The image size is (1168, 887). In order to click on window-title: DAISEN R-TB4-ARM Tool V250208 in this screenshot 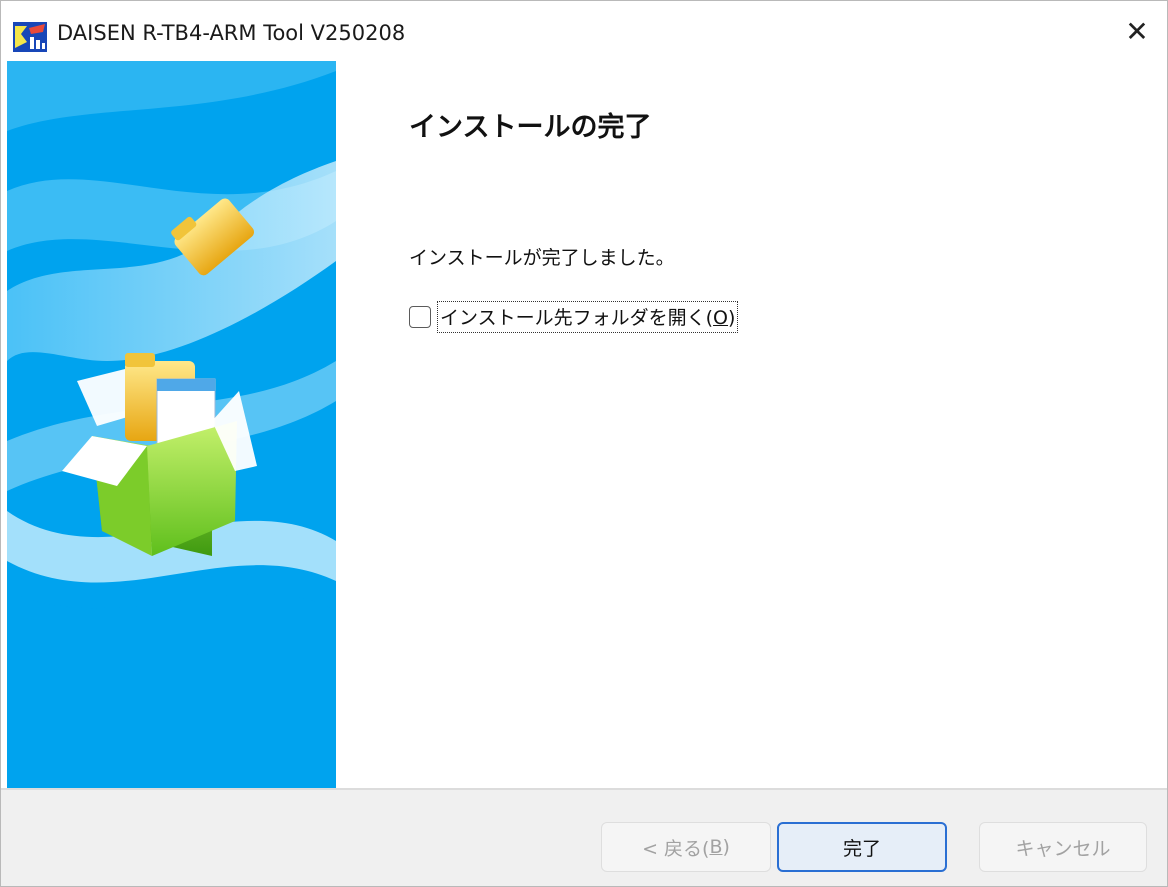, I will do `click(231, 33)`.